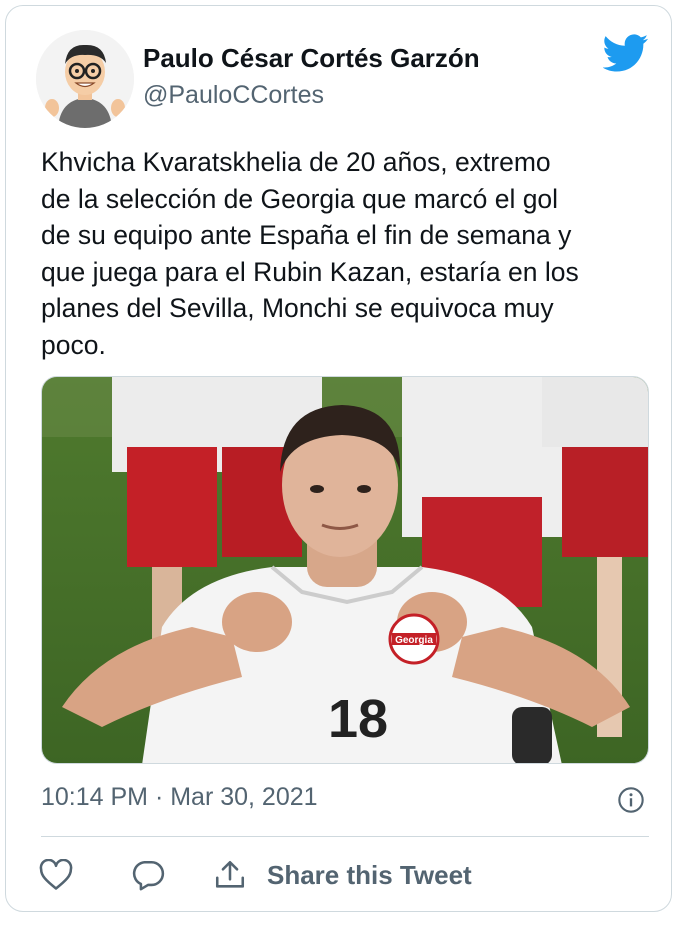 The image size is (679, 926). What do you see at coordinates (233, 95) in the screenshot?
I see `author-handle: @PauloCCortes` at bounding box center [233, 95].